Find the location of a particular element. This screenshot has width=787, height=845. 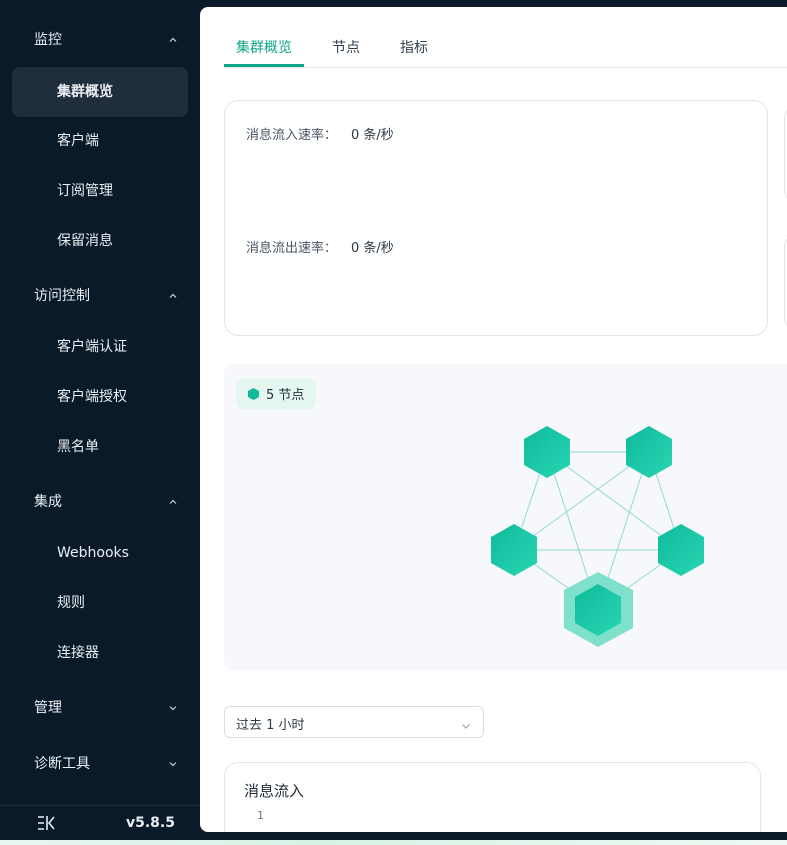

sidebar-item-connectors: 连接器 is located at coordinates (100, 653).